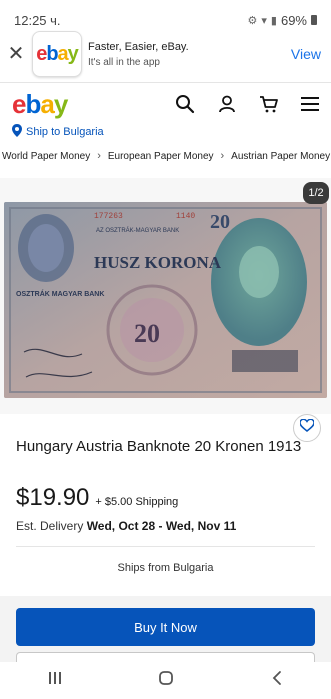  Describe the element at coordinates (60, 293) in the screenshot. I see `banknote-bank-left: OSZTRÁK MAGYAR BANK` at that location.